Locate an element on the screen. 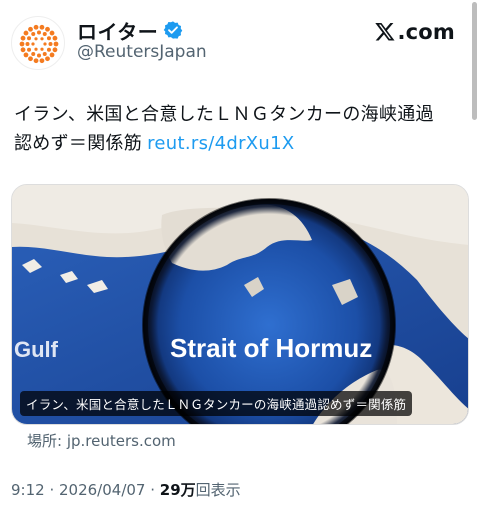 This screenshot has width=480, height=515. tweet-meta: 9:12 · 2026/04/07 · 29万回表示 is located at coordinates (126, 489).